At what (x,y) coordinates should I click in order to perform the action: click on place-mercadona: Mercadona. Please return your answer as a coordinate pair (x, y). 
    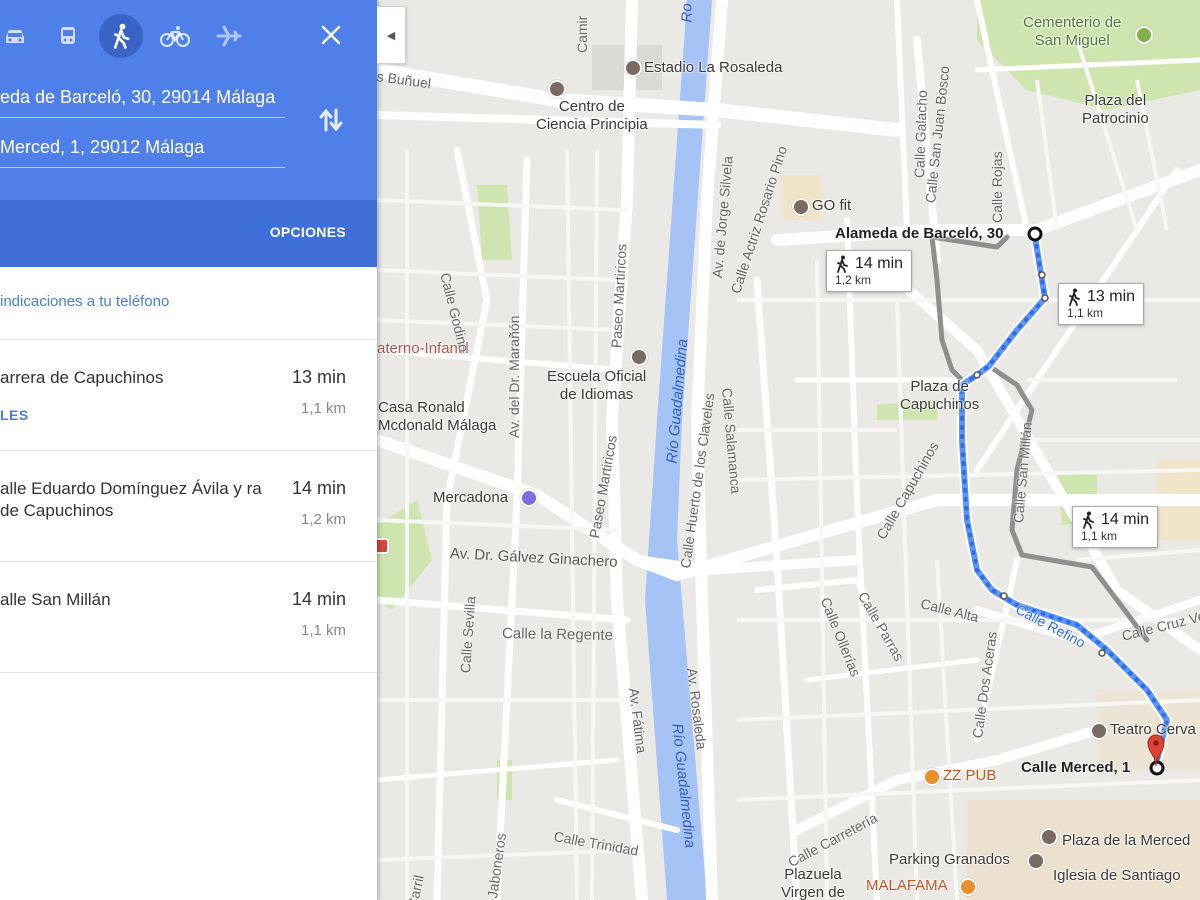
    Looking at the image, I should click on (470, 498).